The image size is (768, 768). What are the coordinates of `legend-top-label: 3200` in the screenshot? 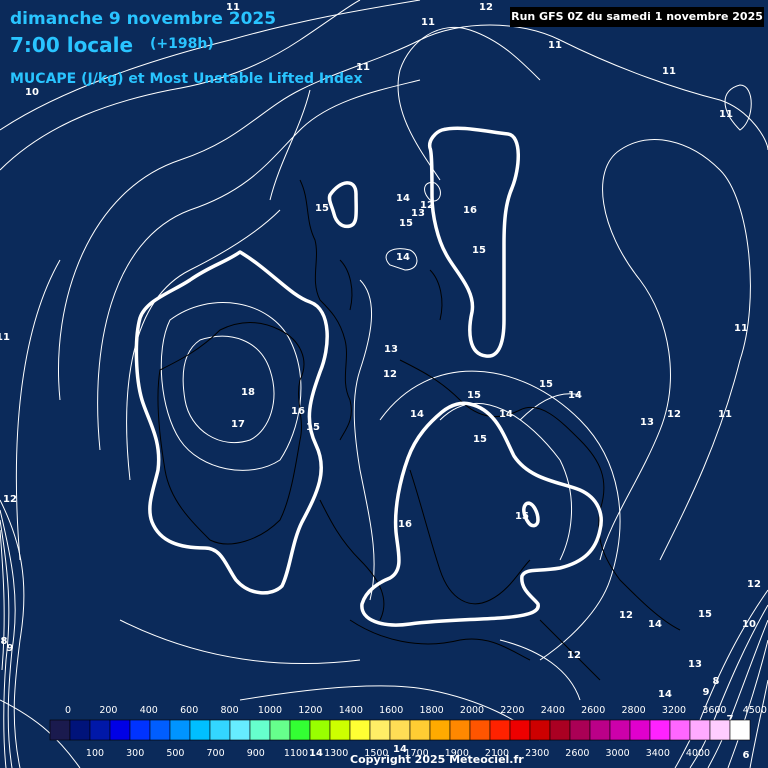 It's located at (674, 710).